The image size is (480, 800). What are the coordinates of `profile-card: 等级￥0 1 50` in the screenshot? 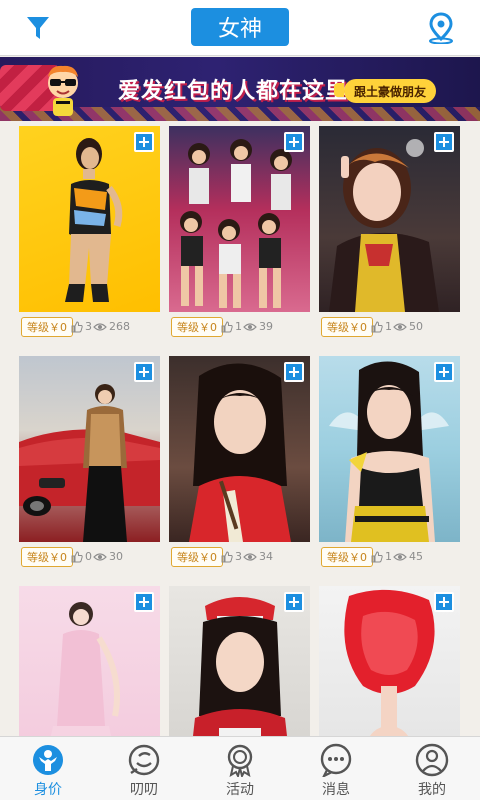 It's located at (389, 234).